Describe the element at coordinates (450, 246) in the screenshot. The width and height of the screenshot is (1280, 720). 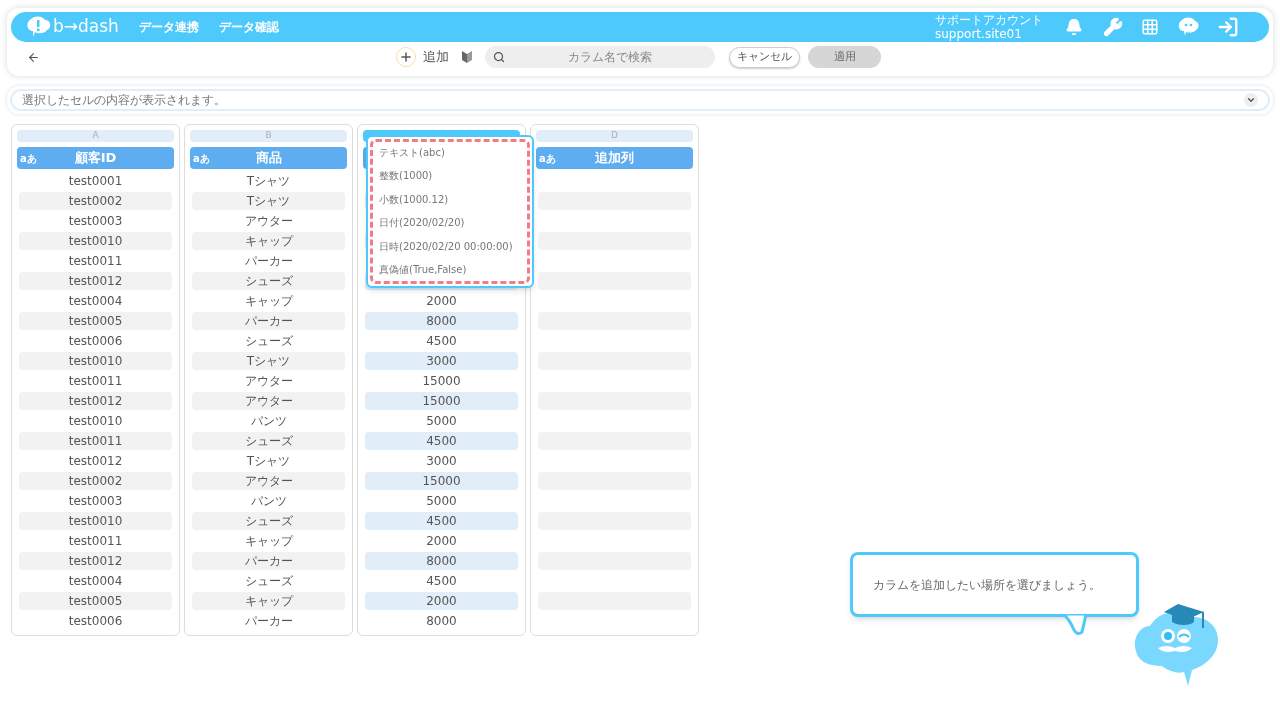
I see `type-option: 日時(2020/02/20 00:00:00)` at that location.